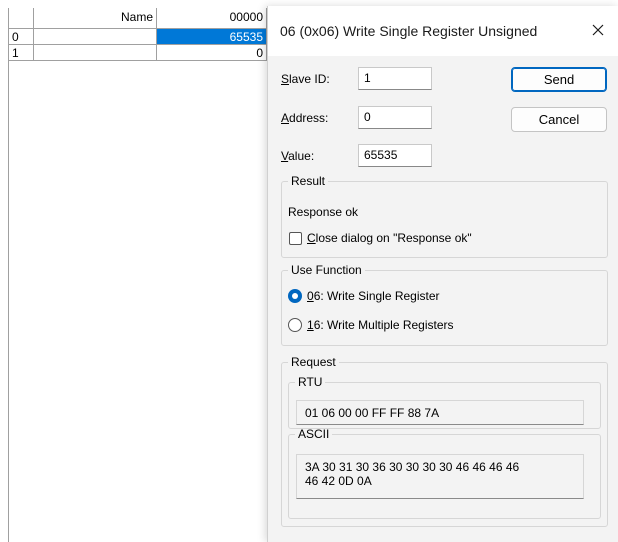  Describe the element at coordinates (412, 467) in the screenshot. I see `ascii-line-1: 3A 30 31 30 36 30 30 30 30 46 46 46 46` at that location.